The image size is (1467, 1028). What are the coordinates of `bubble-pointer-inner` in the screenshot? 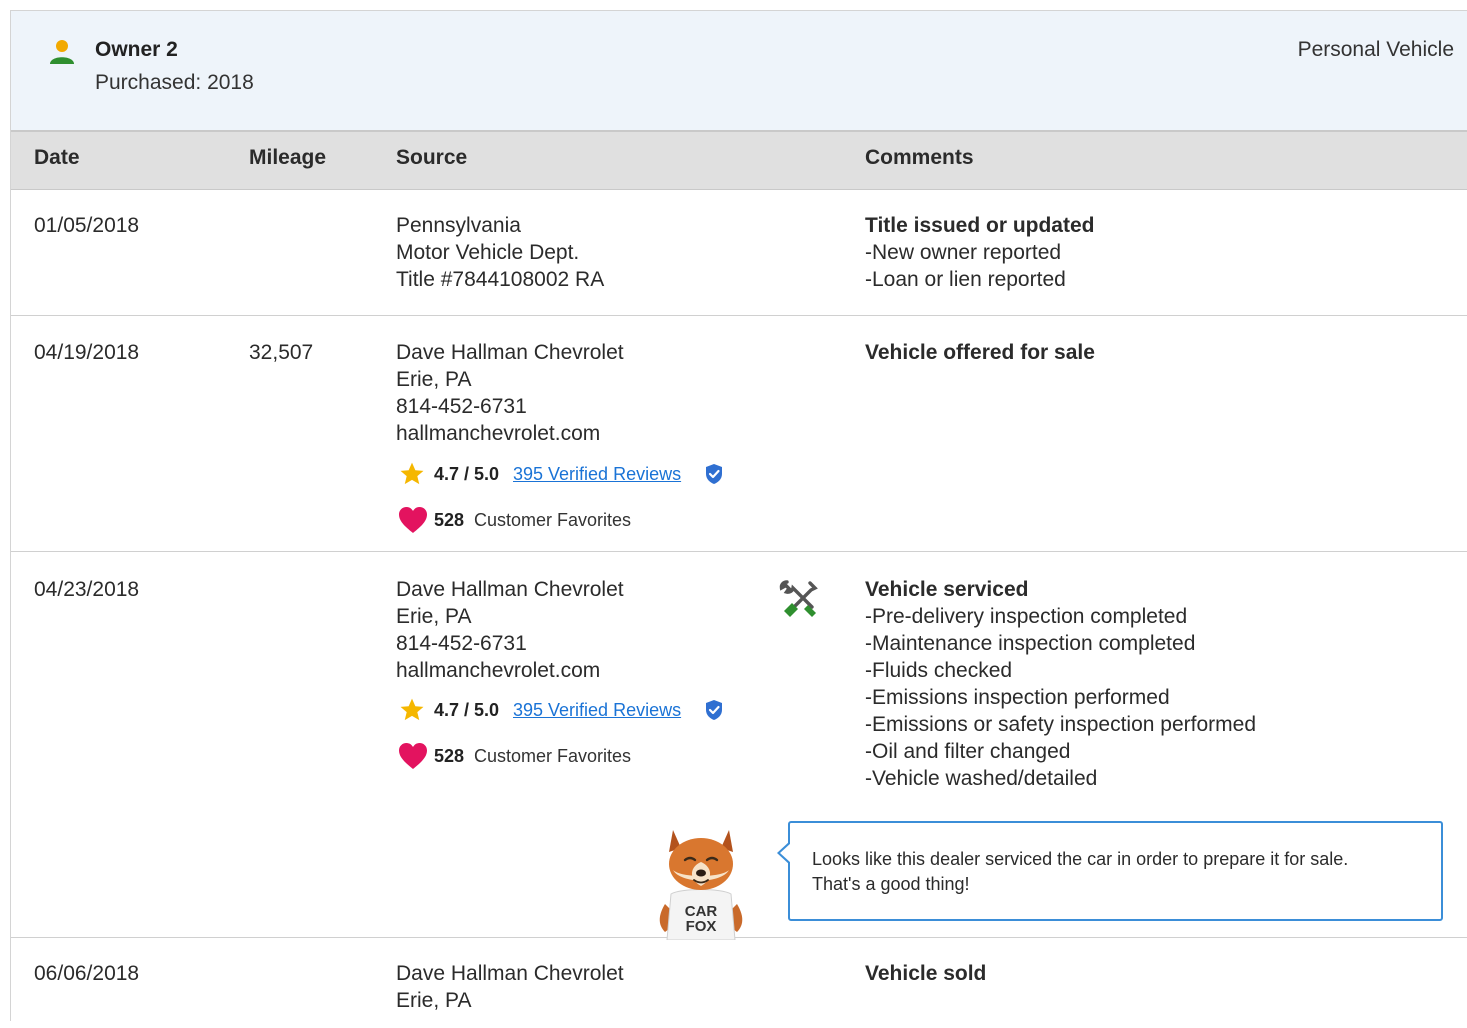 It's located at (785, 853).